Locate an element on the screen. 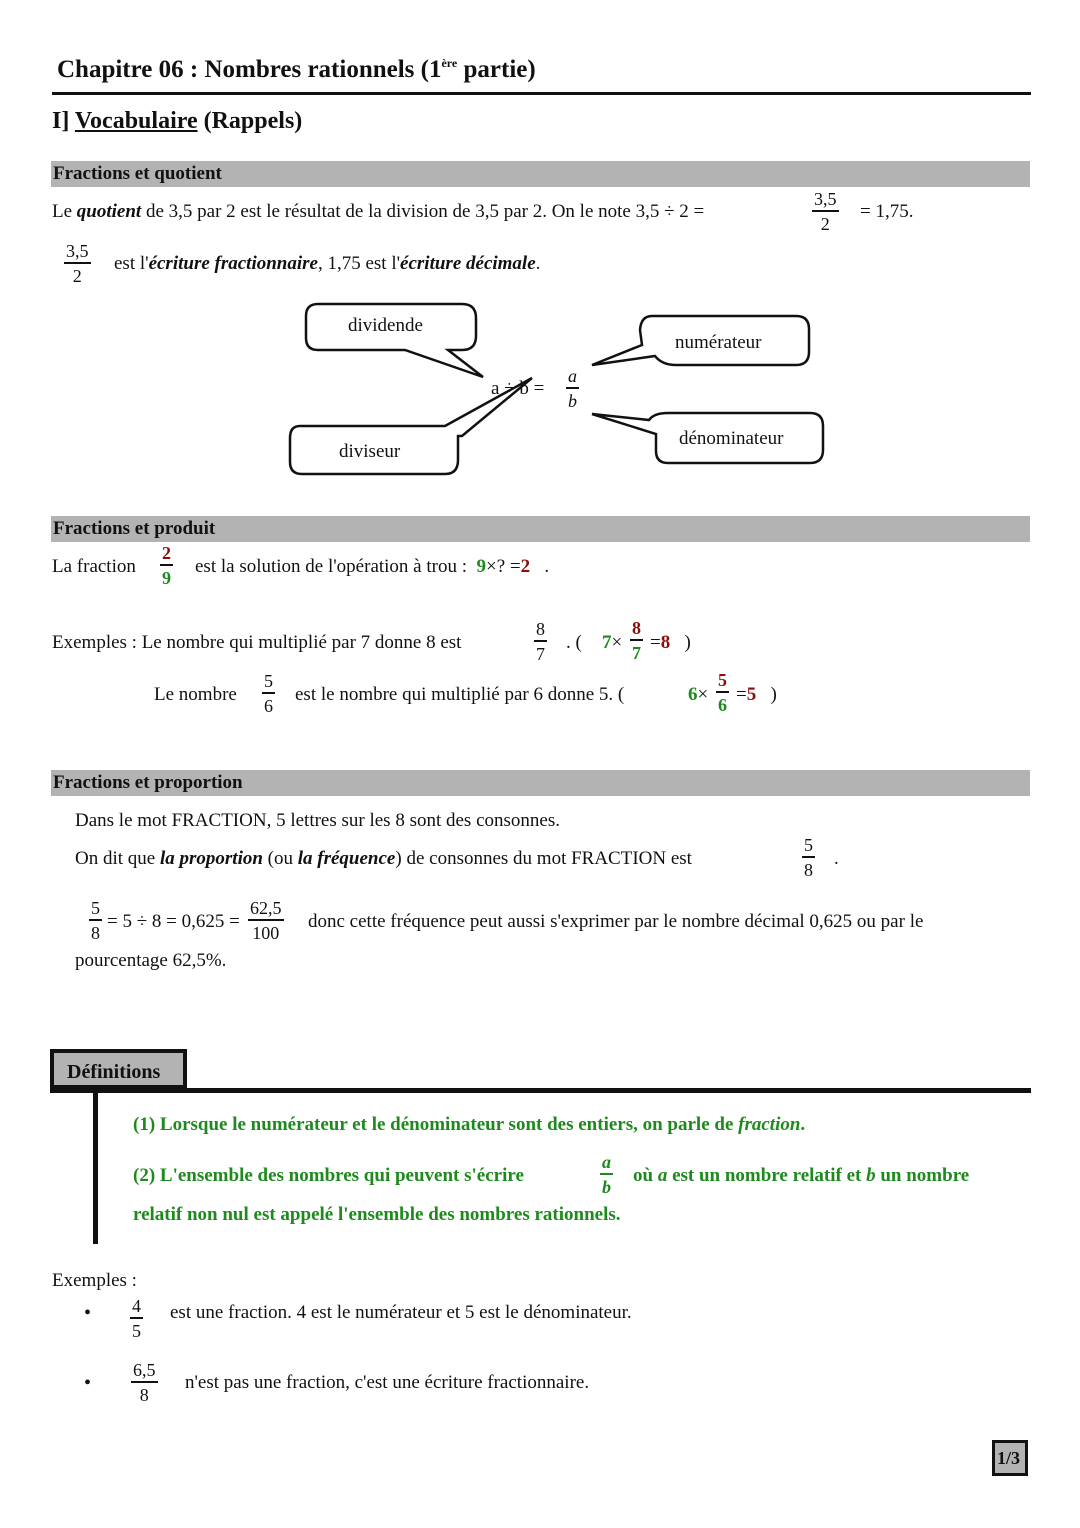  eq-fraction-62-5-over-100: 62,5 100 is located at coordinates (266, 920).